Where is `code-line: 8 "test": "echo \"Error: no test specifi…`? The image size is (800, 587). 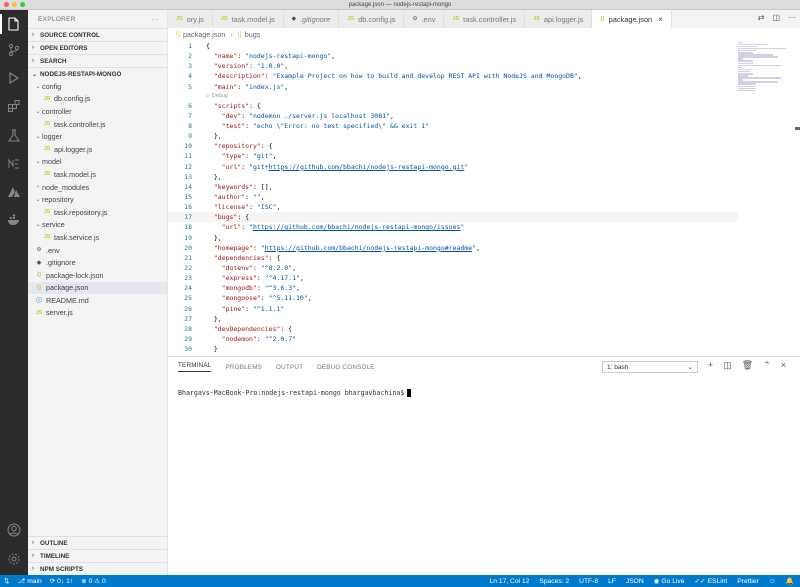
code-line: 8 "test": "echo \"Error: no test specifi… is located at coordinates (453, 126).